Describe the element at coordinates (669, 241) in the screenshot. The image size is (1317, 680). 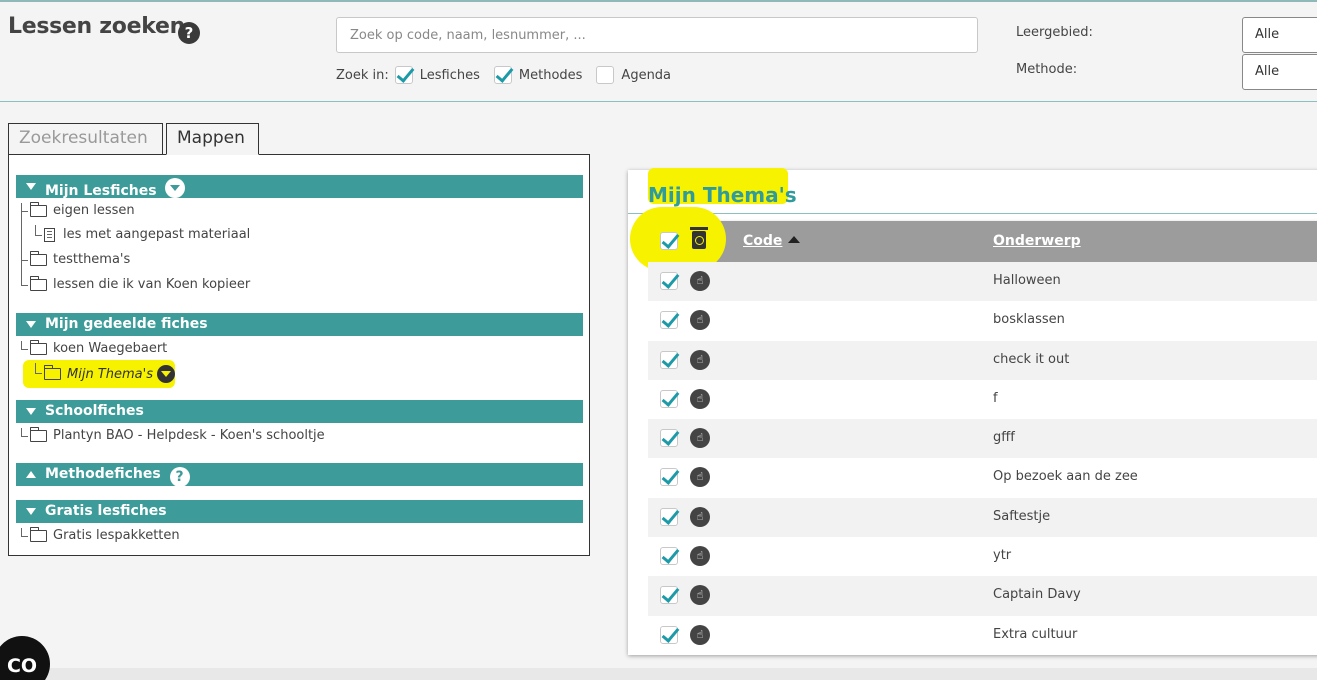
I see `select-all-checkbox` at that location.